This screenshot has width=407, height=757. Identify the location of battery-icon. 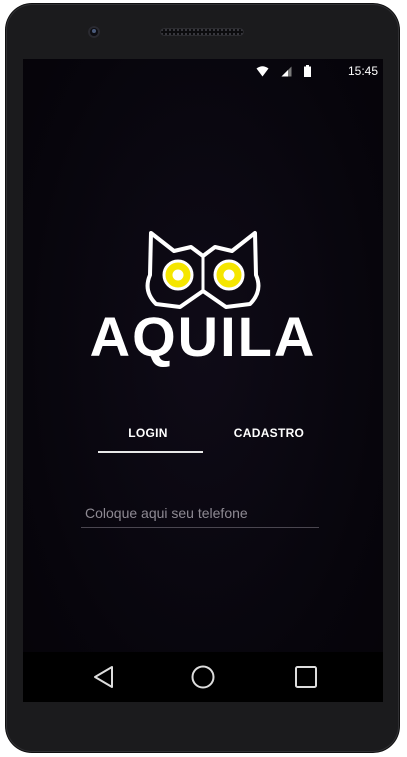
(307, 71).